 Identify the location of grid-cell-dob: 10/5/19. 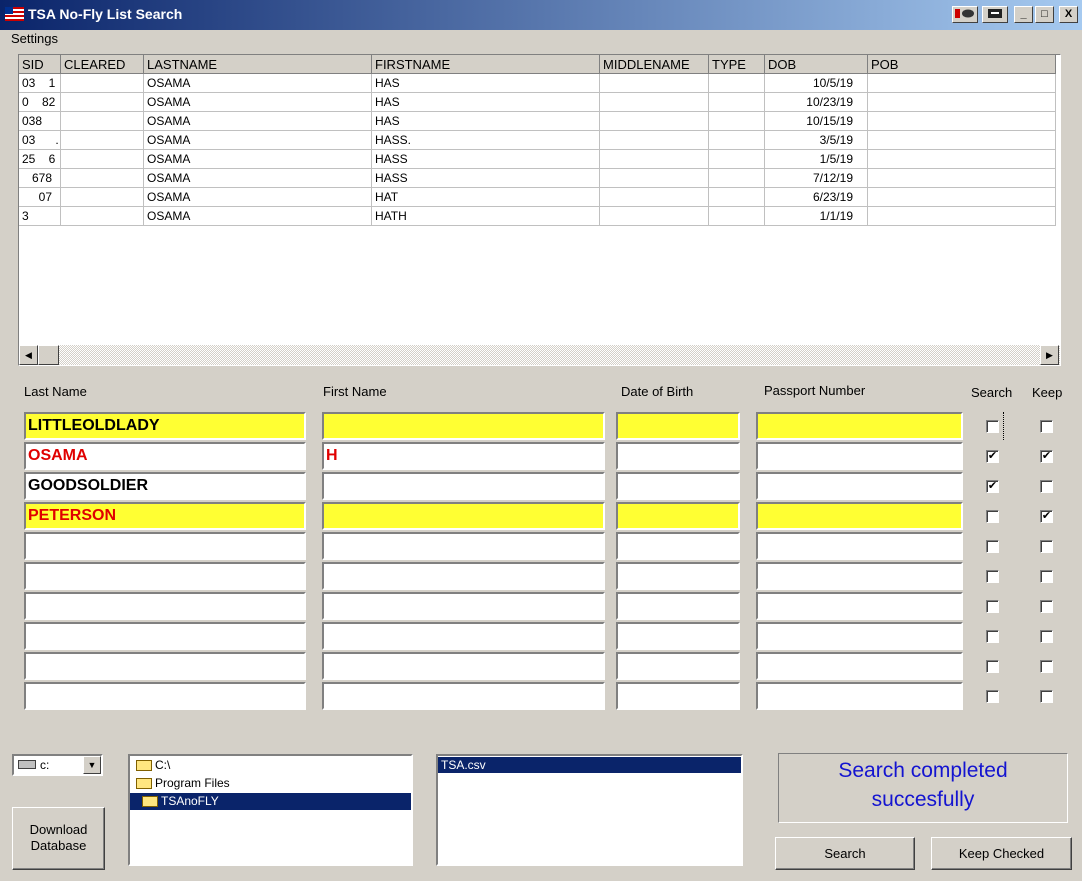
(816, 83).